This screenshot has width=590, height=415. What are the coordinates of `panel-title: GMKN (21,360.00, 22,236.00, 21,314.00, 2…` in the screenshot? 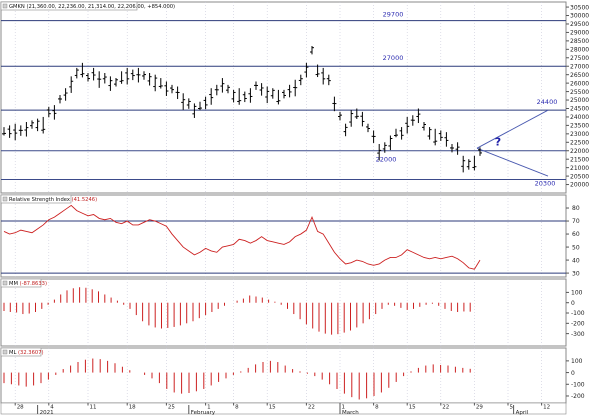 It's located at (92, 7).